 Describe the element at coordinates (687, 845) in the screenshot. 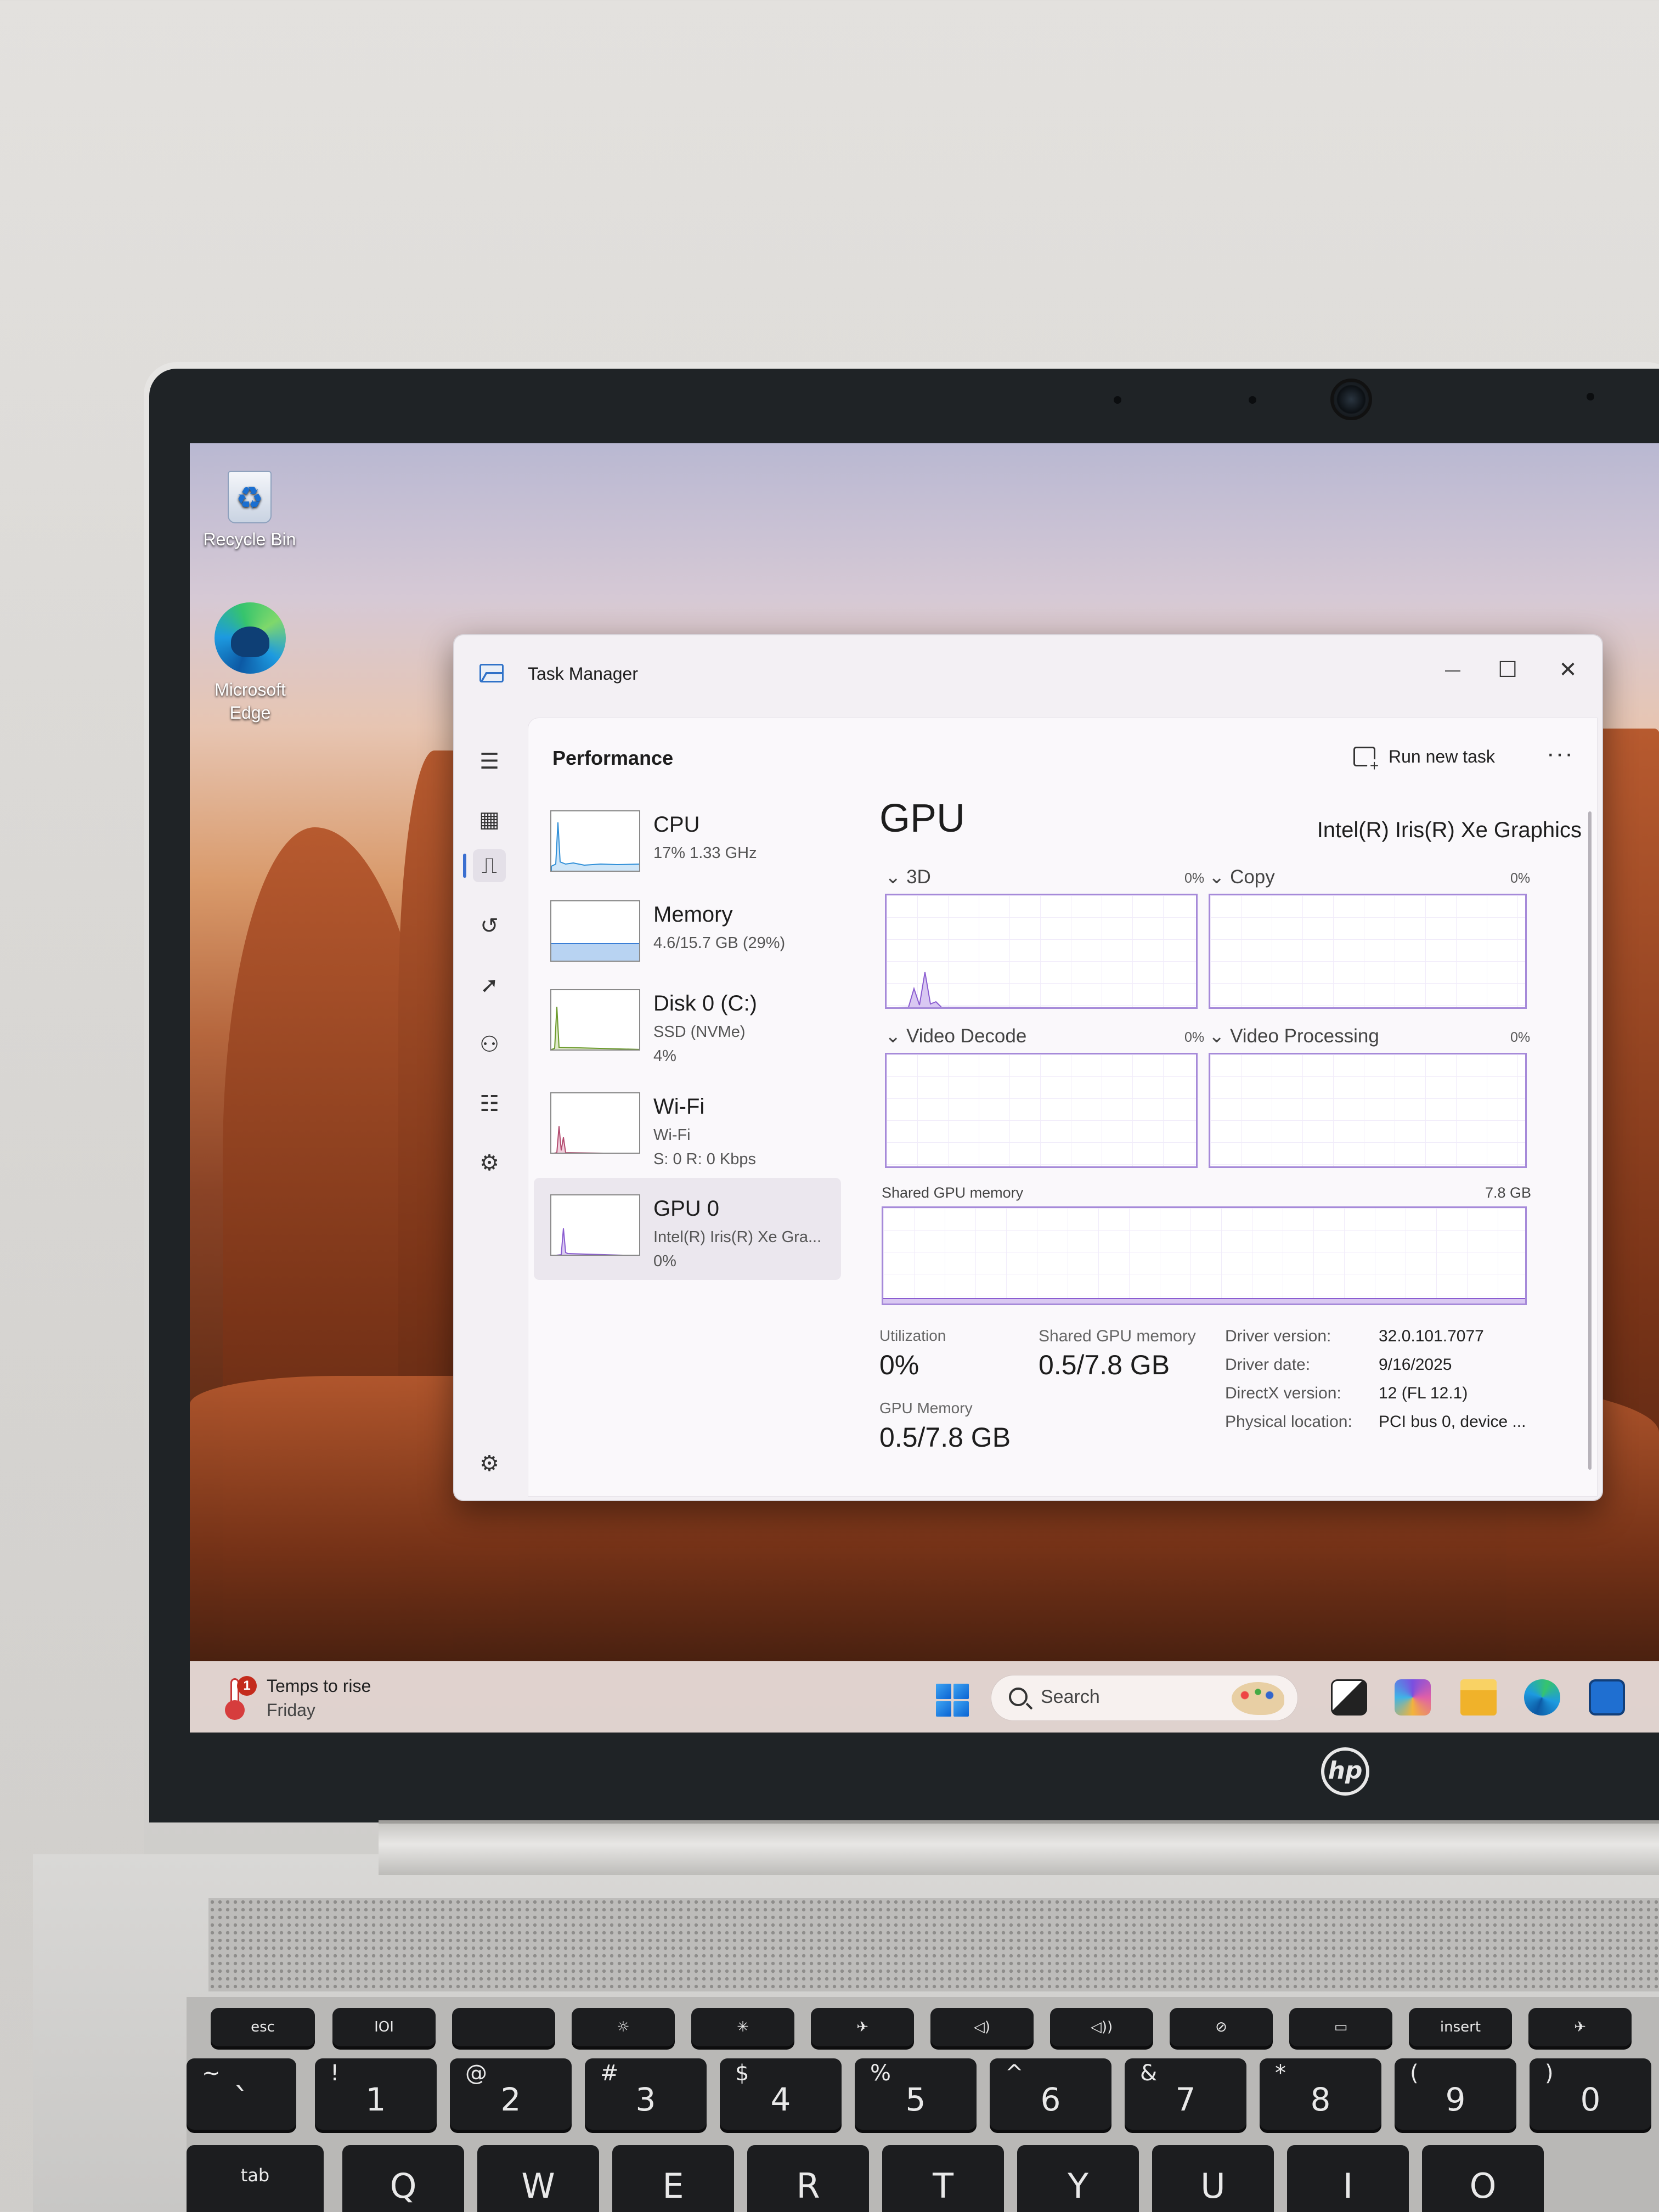

I see `resource-item-cpu: CPU 17% 1.33 GHz` at that location.